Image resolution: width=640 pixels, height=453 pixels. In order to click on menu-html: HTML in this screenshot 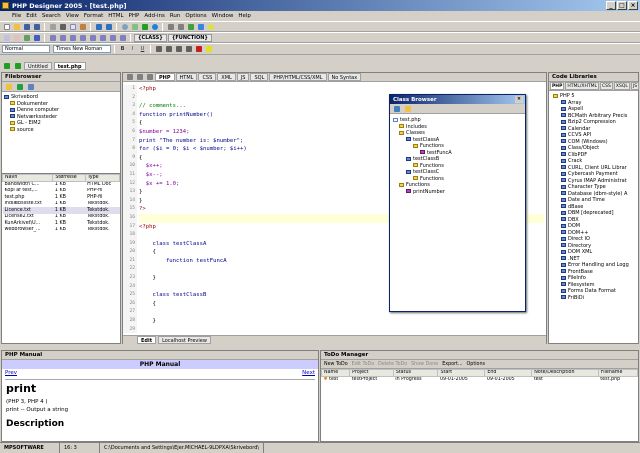, I will do `click(115, 16)`.